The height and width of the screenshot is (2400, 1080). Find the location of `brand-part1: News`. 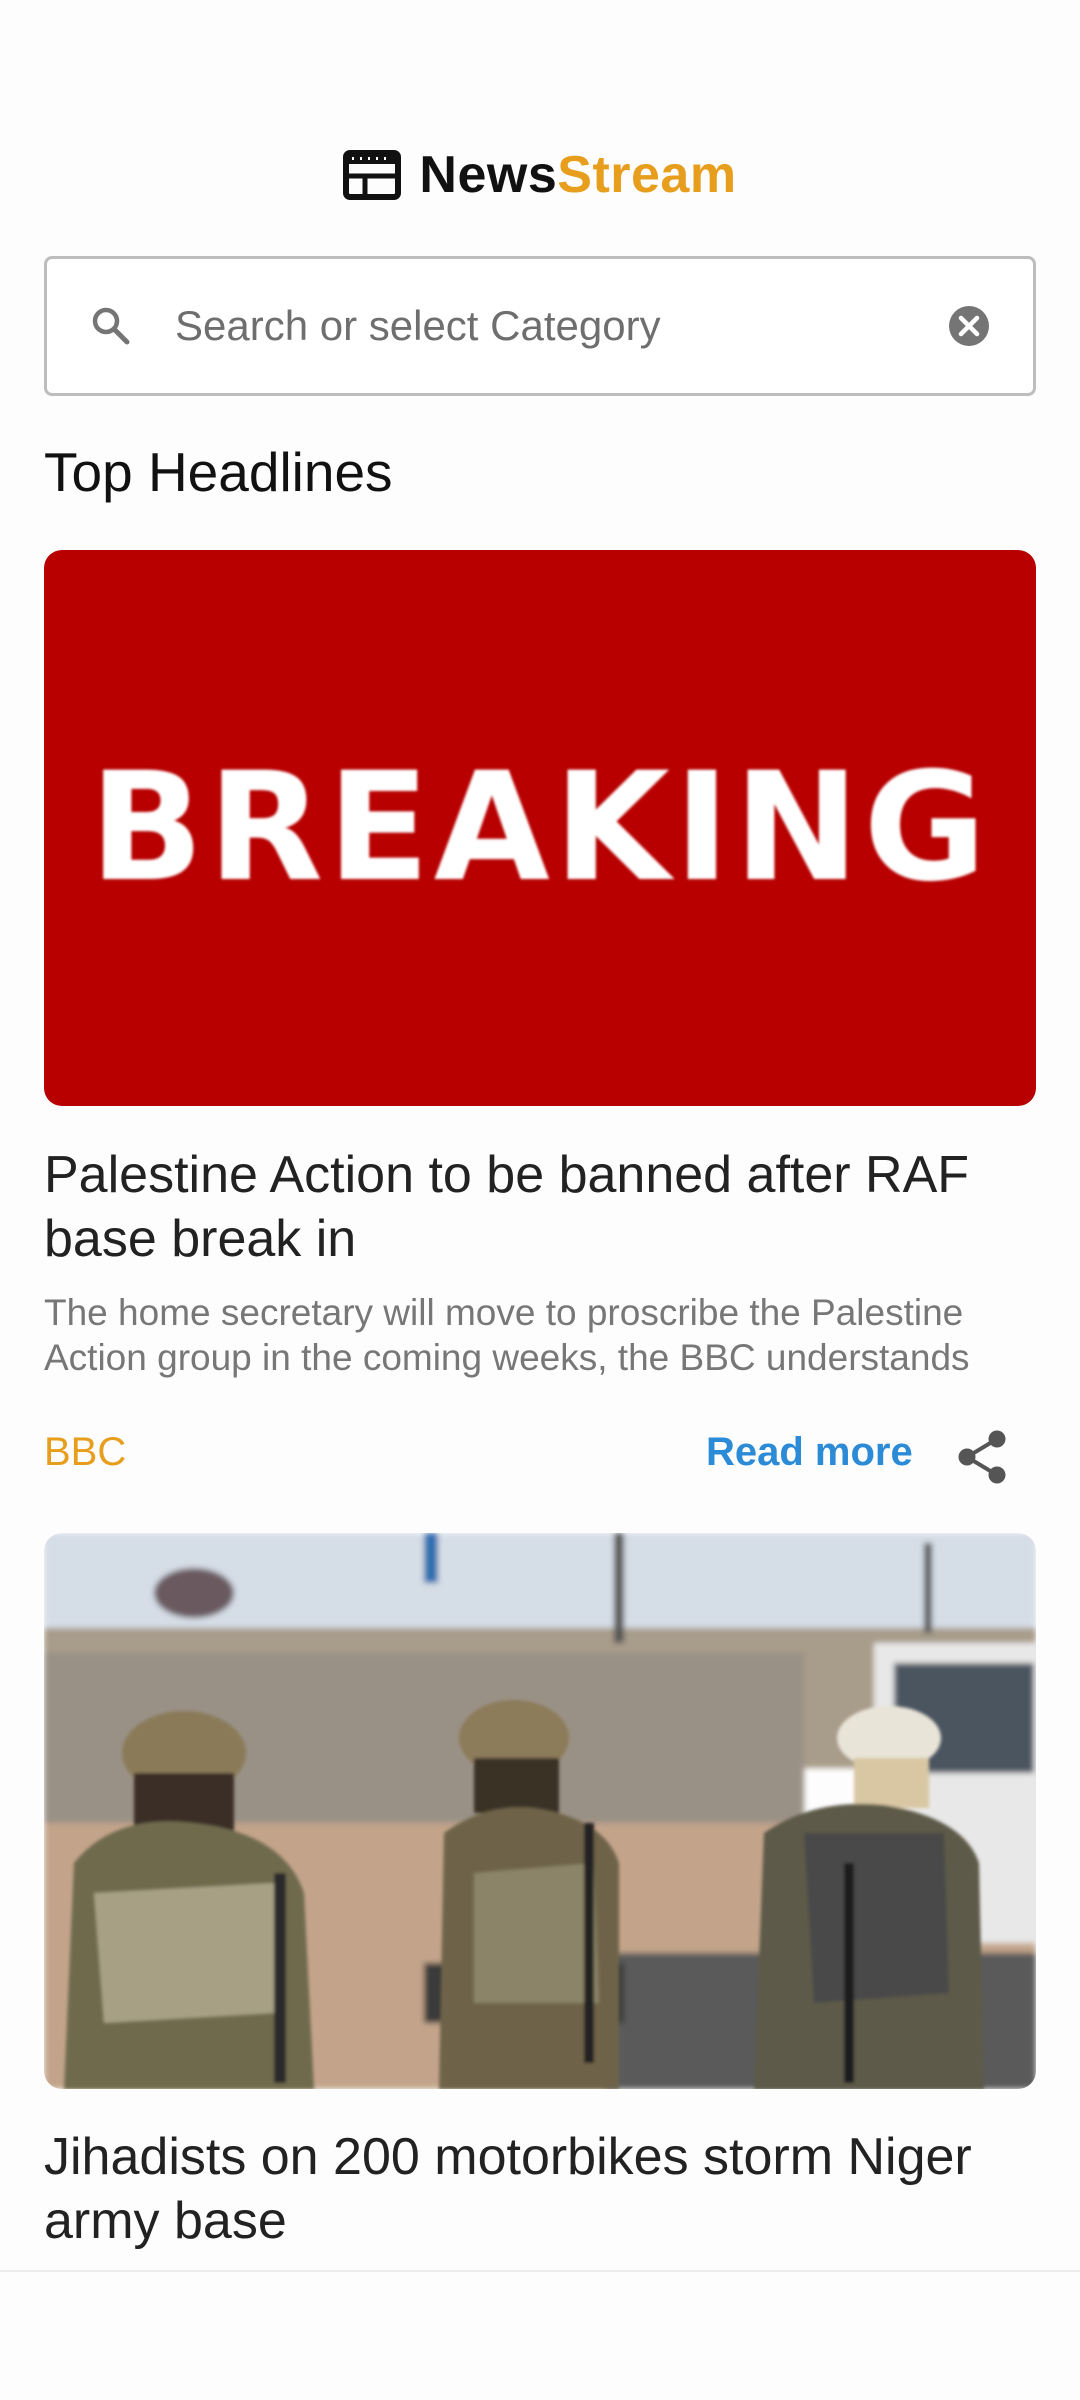

brand-part1: News is located at coordinates (488, 175).